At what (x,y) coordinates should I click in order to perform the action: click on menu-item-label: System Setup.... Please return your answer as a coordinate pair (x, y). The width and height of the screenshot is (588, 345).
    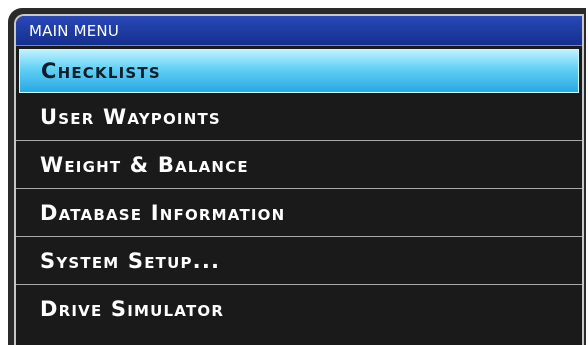
    Looking at the image, I should click on (130, 260).